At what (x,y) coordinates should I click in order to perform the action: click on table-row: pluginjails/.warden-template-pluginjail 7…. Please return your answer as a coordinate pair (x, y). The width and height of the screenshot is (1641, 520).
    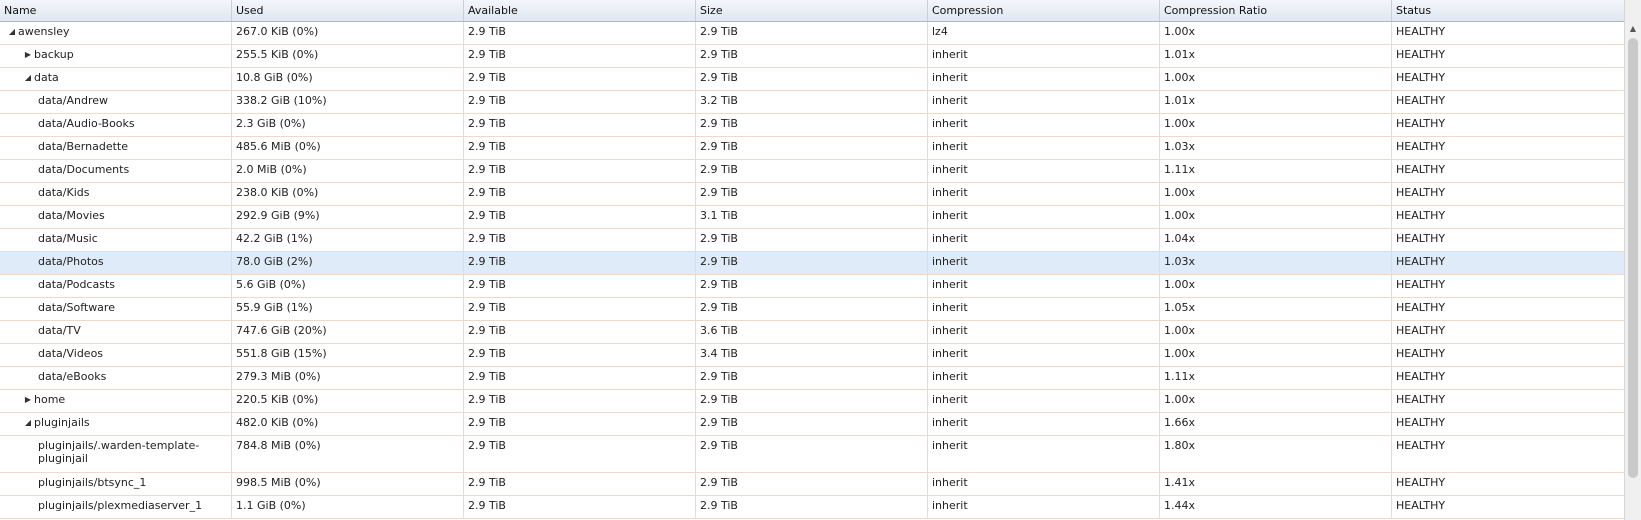
    Looking at the image, I should click on (812, 454).